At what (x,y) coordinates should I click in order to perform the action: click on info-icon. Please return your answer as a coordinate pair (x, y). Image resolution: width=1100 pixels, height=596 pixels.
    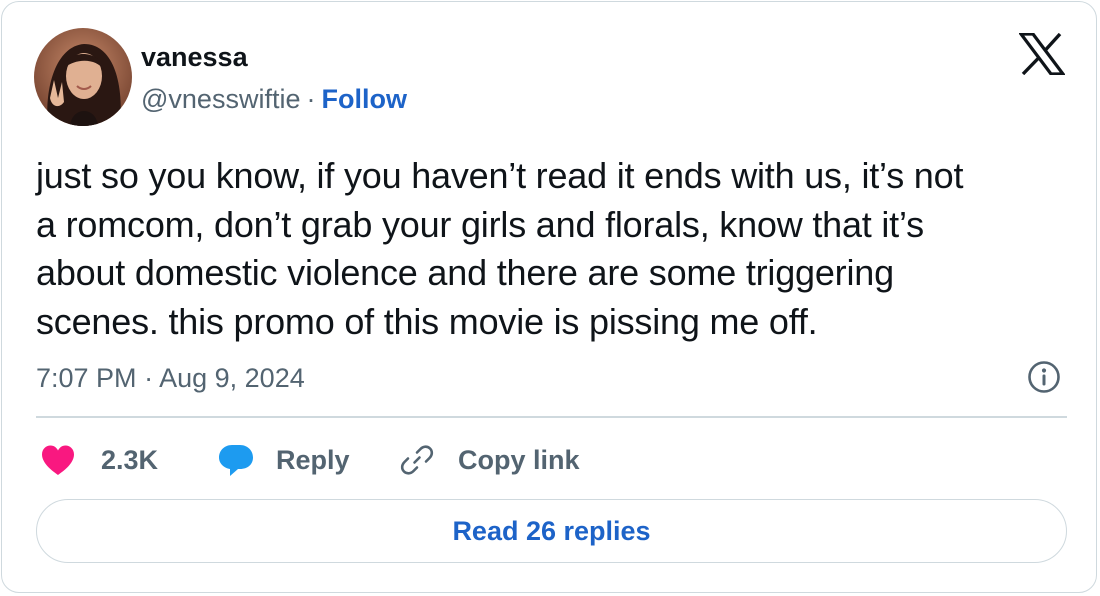
    Looking at the image, I should click on (1044, 377).